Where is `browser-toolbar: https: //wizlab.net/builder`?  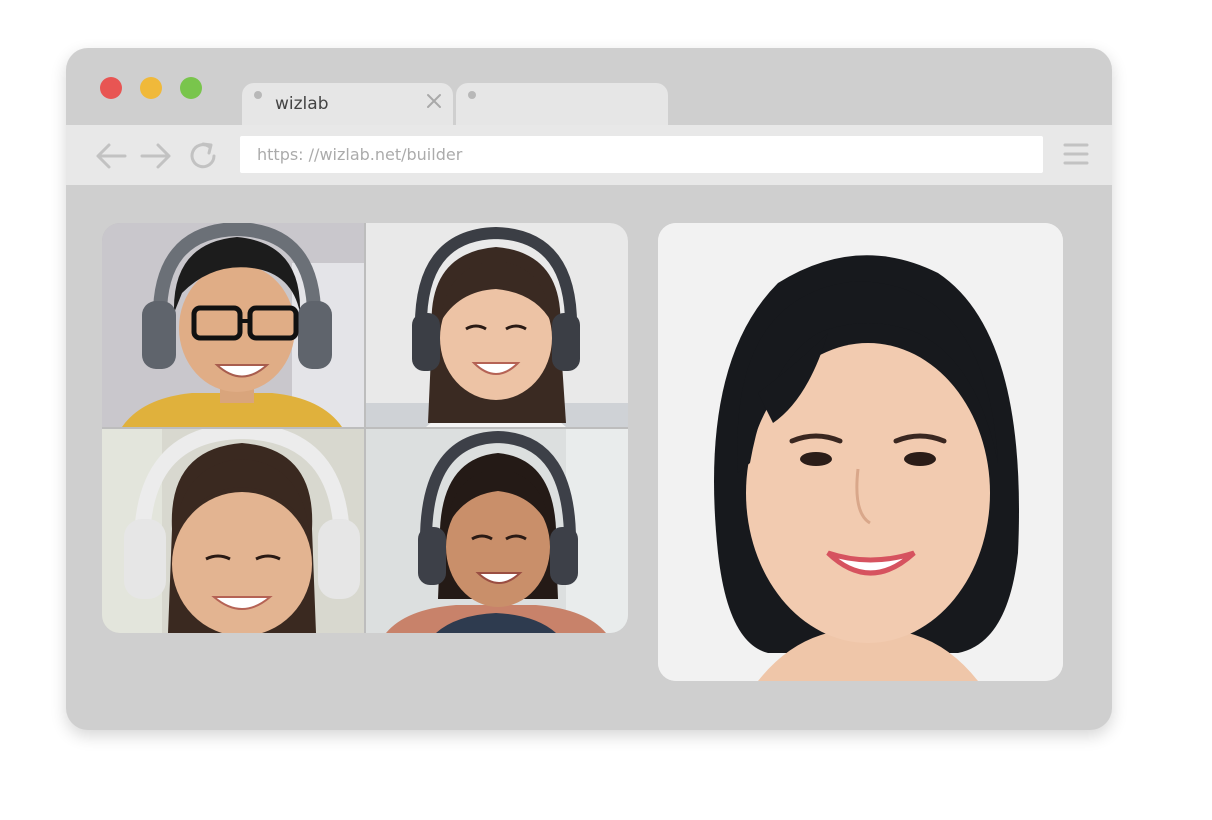 browser-toolbar: https: //wizlab.net/builder is located at coordinates (589, 155).